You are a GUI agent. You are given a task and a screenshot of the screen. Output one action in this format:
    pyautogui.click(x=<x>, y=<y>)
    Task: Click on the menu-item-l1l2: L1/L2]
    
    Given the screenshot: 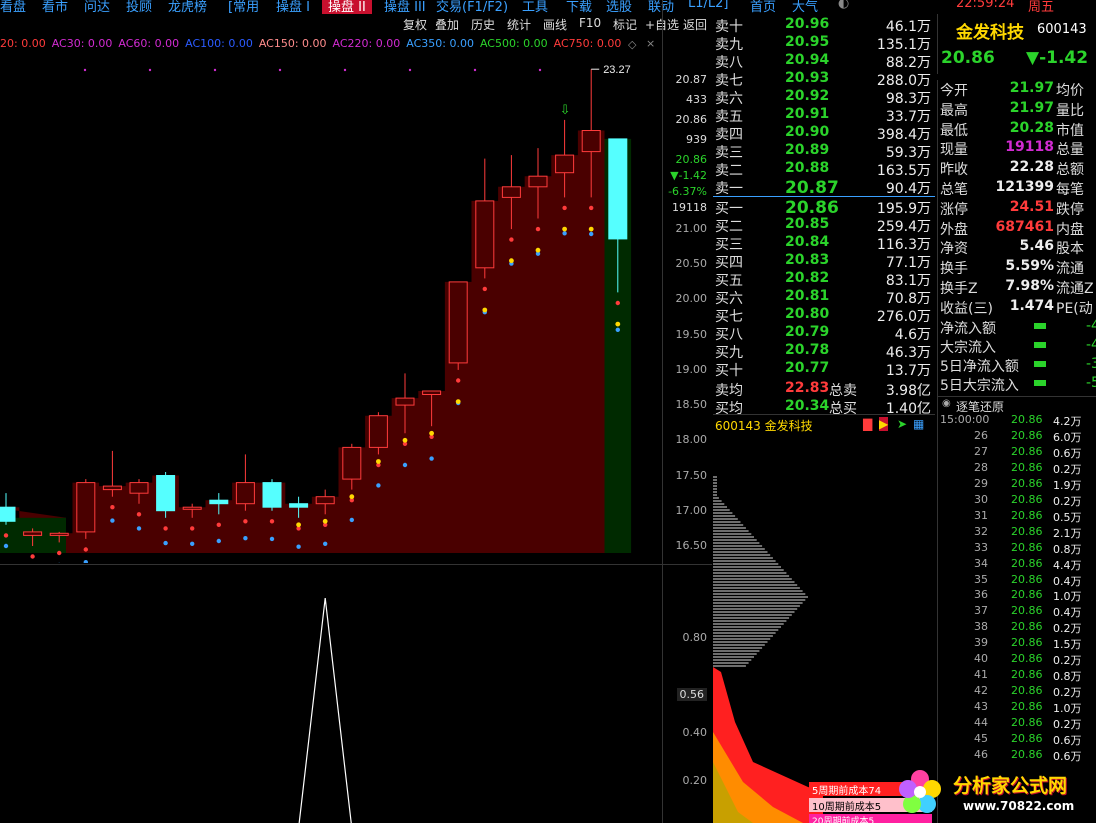 What is the action you would take?
    pyautogui.click(x=708, y=5)
    